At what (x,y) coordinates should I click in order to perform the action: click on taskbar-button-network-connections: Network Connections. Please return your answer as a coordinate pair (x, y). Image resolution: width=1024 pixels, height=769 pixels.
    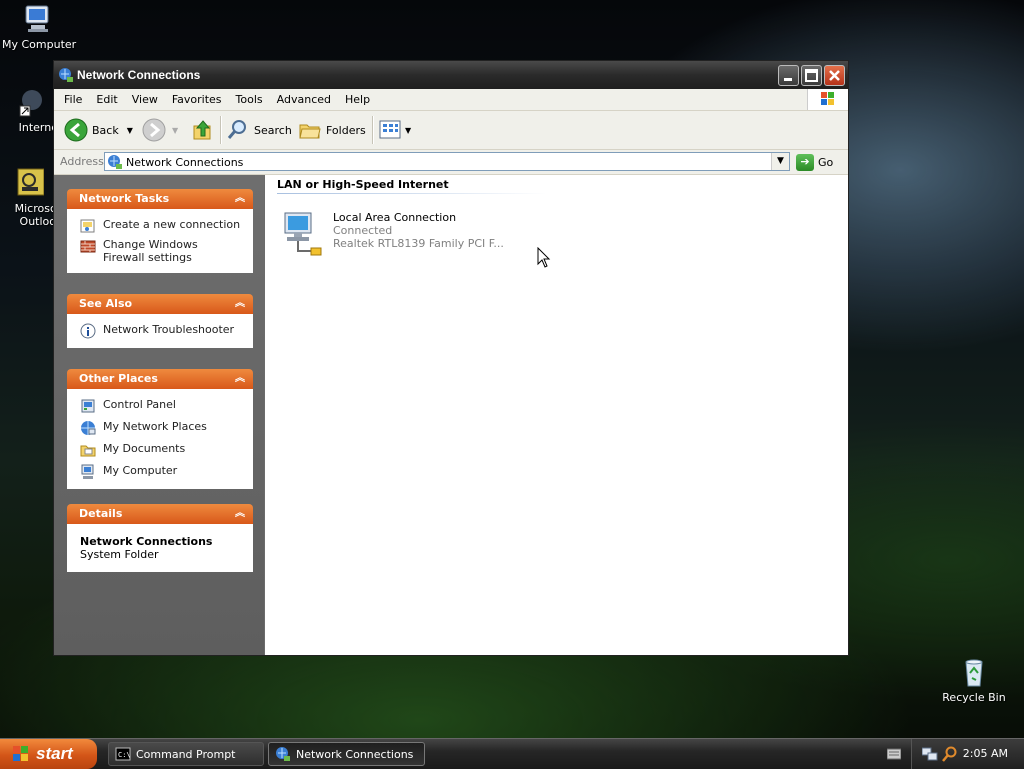
    Looking at the image, I should click on (346, 754).